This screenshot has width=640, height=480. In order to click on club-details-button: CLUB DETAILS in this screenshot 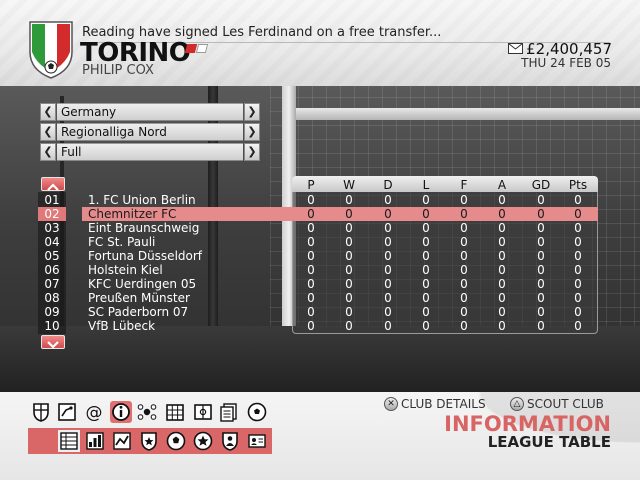, I will do `click(443, 404)`.